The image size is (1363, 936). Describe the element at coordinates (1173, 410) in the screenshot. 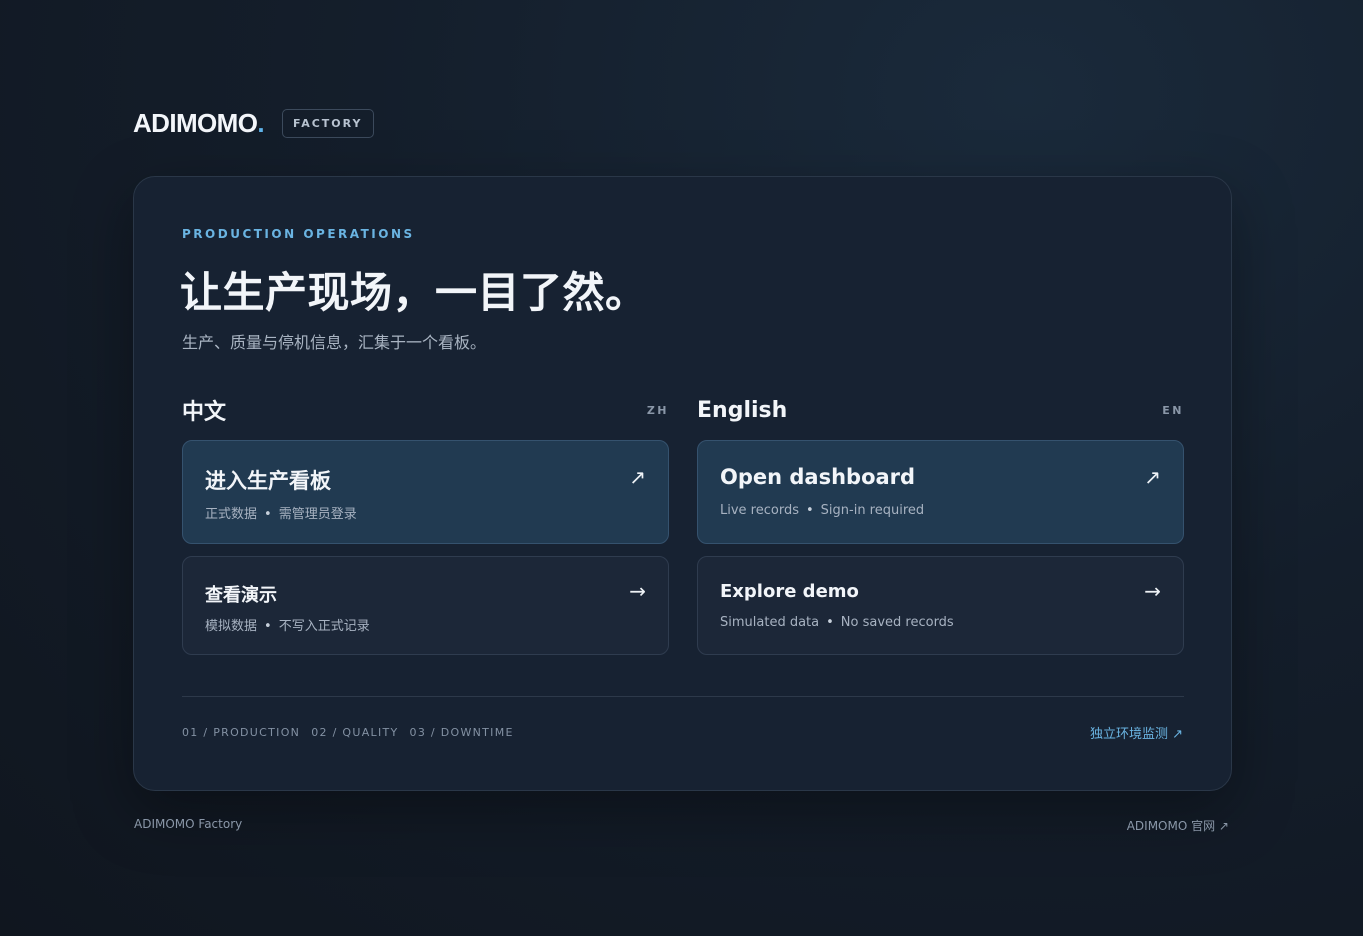

I see `english-language-code: EN` at that location.